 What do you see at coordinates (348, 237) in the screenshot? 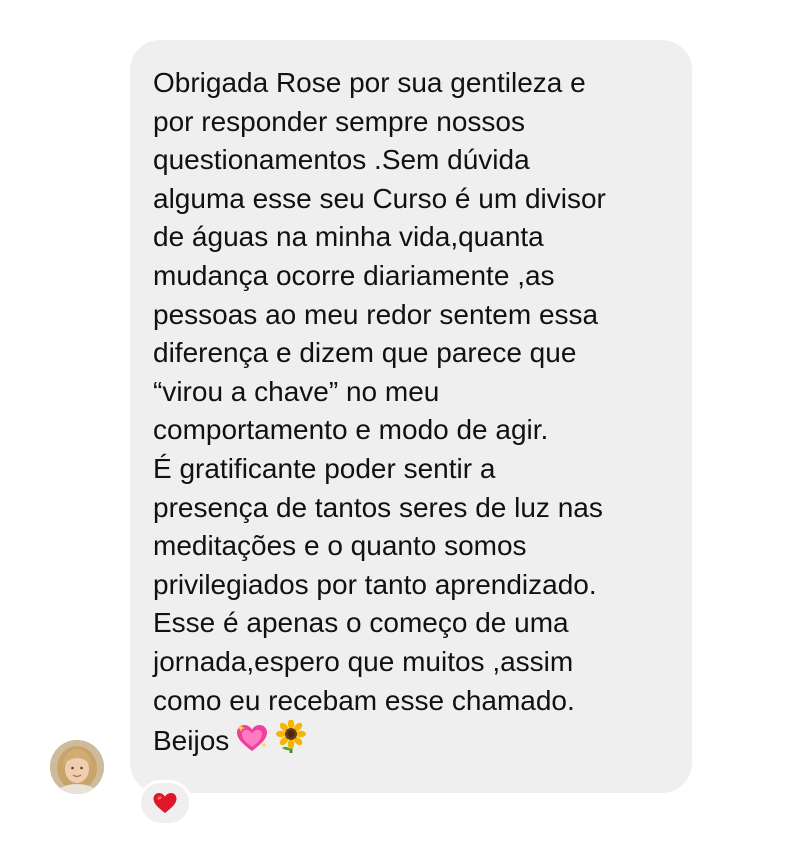
I see `message-line: de águas na minha vida,quanta` at bounding box center [348, 237].